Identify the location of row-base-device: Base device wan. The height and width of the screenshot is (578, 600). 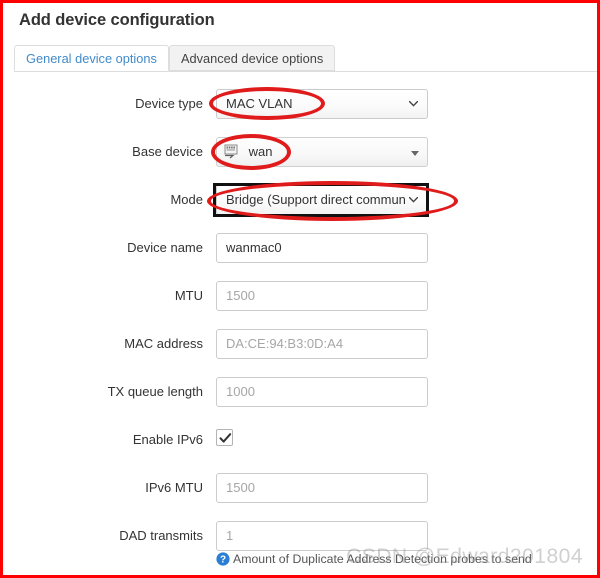
(300, 152).